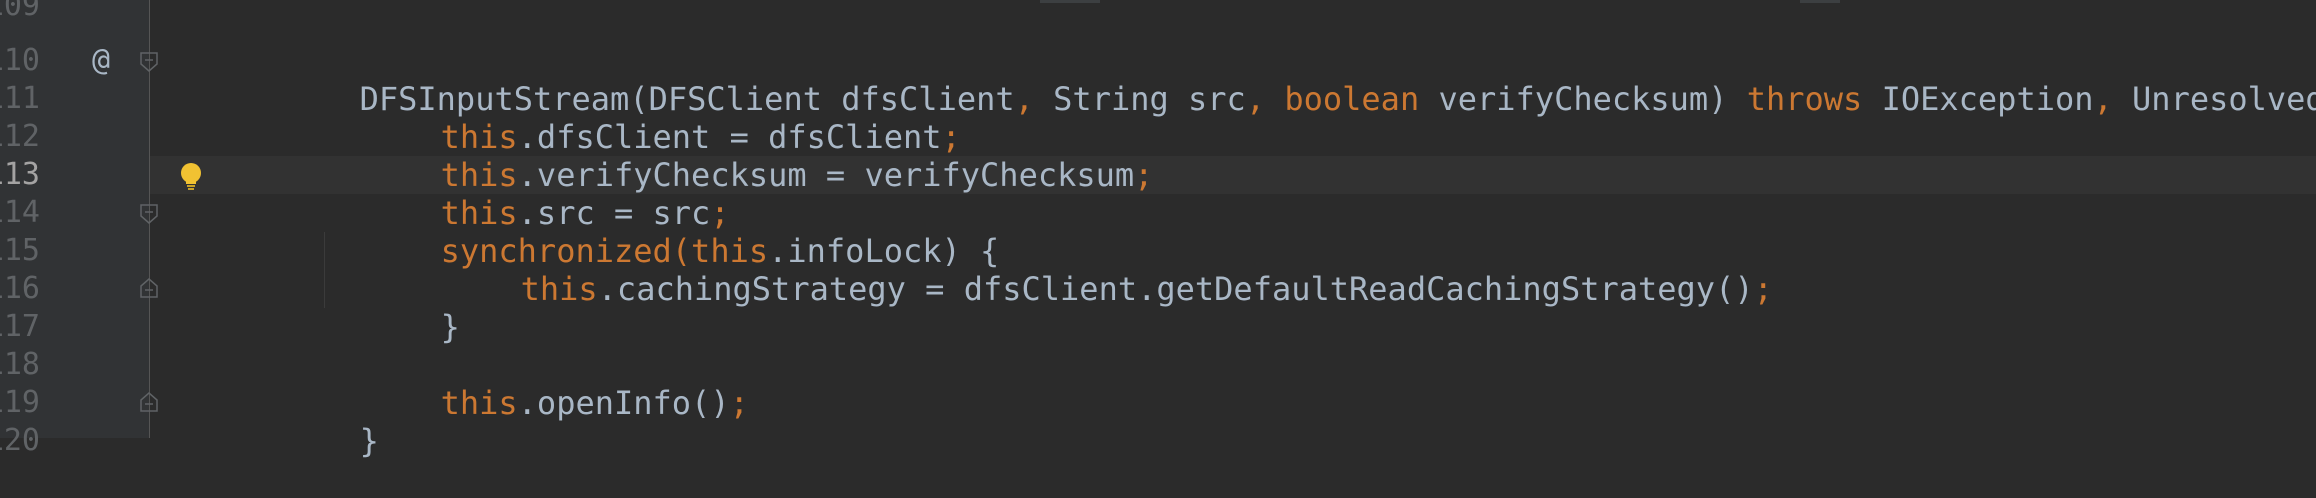 The width and height of the screenshot is (2316, 498). Describe the element at coordinates (20, 212) in the screenshot. I see `line-number: 114` at that location.